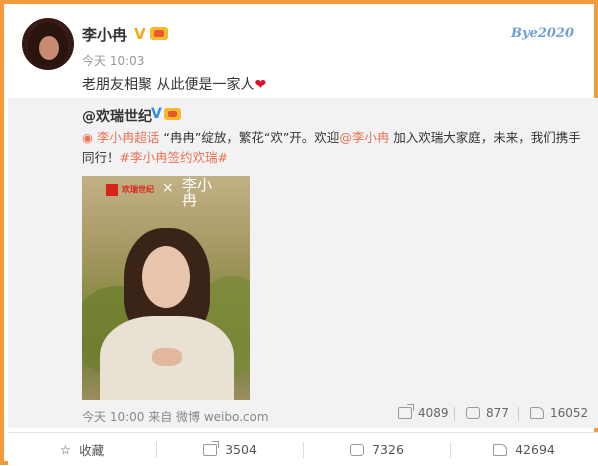  I want to click on repost-author-name: @欢瑞世纪, so click(117, 116).